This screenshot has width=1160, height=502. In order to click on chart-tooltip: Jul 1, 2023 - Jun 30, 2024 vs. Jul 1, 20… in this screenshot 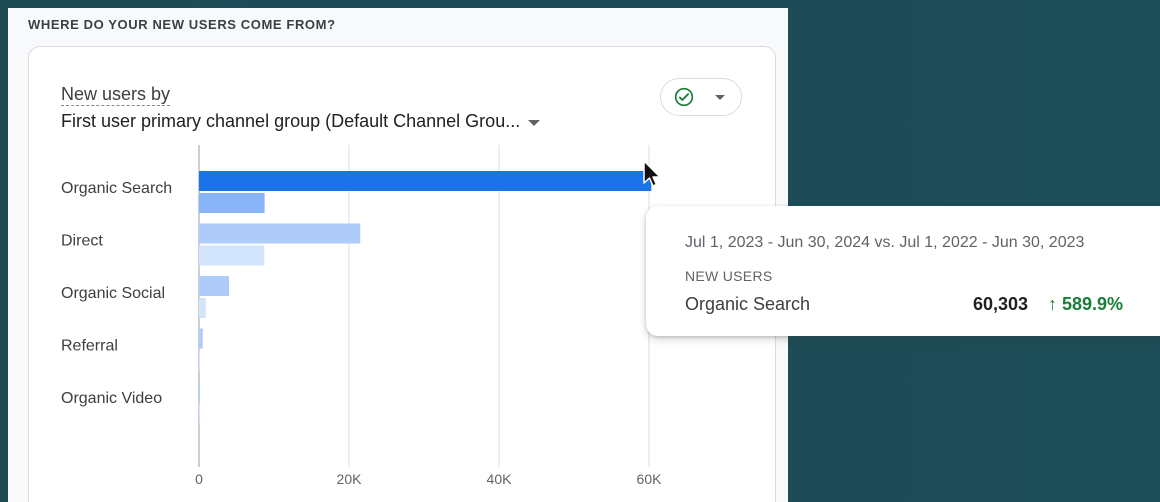, I will do `click(903, 271)`.